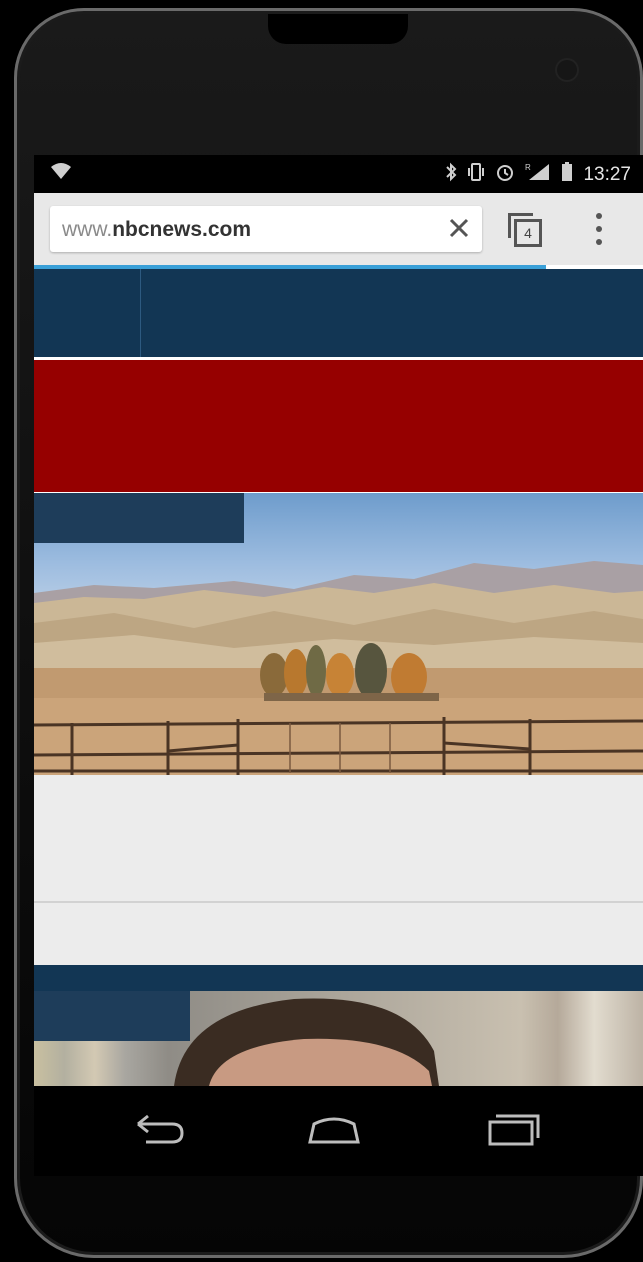  I want to click on clock-time: 13:27, so click(607, 174).